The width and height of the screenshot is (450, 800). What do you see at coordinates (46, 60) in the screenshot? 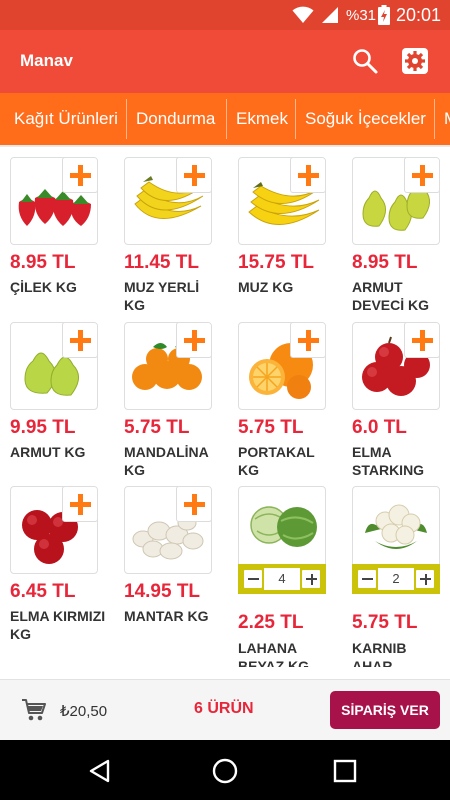
I see `app-title: Manav` at bounding box center [46, 60].